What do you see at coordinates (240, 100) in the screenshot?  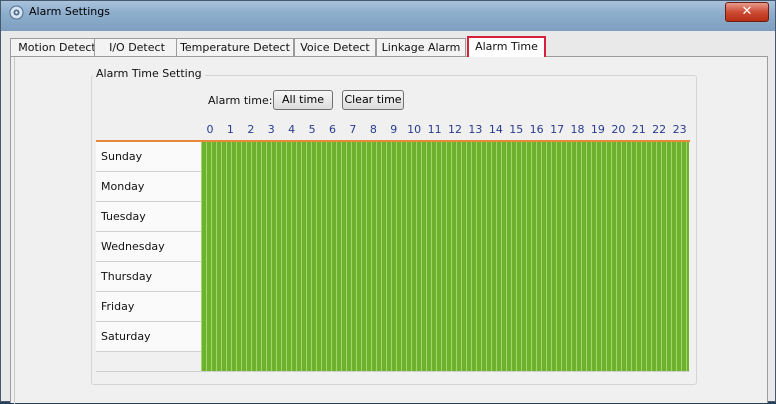 I see `alarm-time-label: Alarm time:` at bounding box center [240, 100].